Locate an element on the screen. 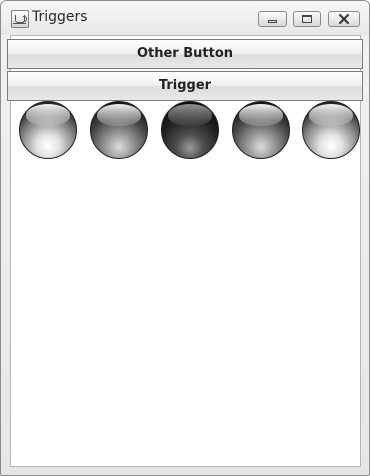  minimize-icon is located at coordinates (272, 21).